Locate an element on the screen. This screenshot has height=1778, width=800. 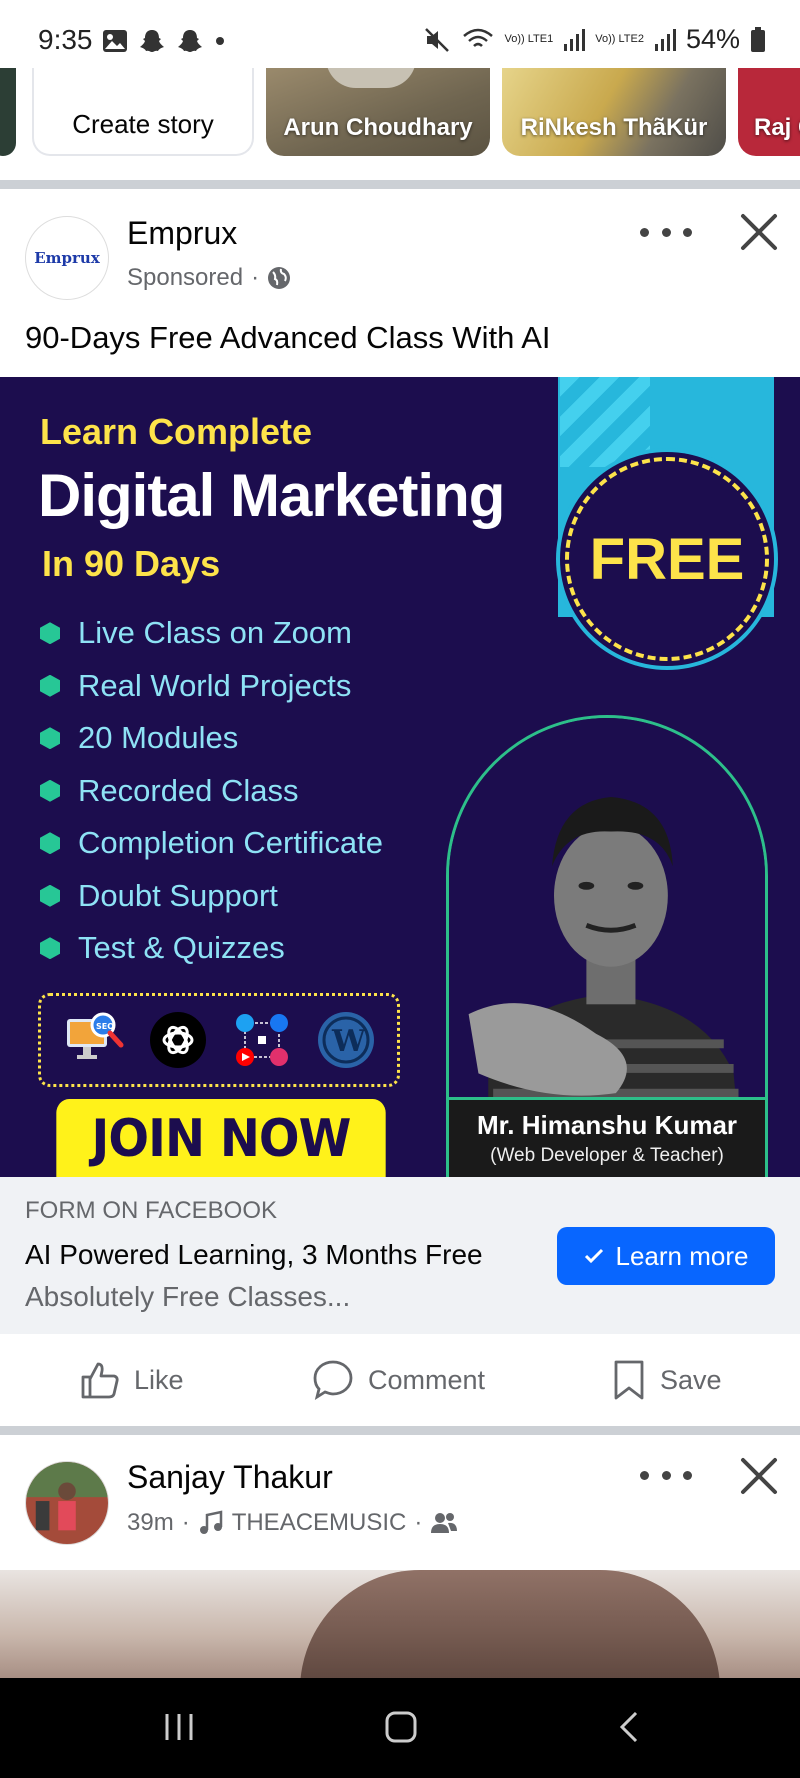
mute-icon is located at coordinates (436, 39).